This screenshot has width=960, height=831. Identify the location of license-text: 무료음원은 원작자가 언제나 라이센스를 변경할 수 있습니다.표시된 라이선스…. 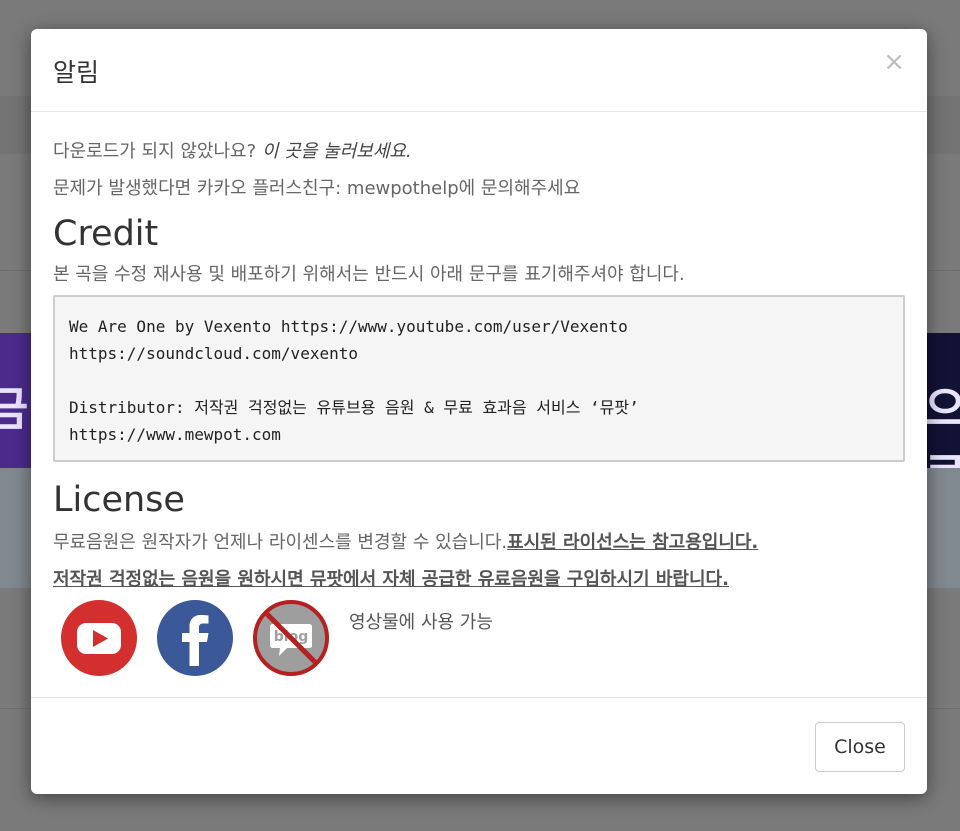
(405, 543).